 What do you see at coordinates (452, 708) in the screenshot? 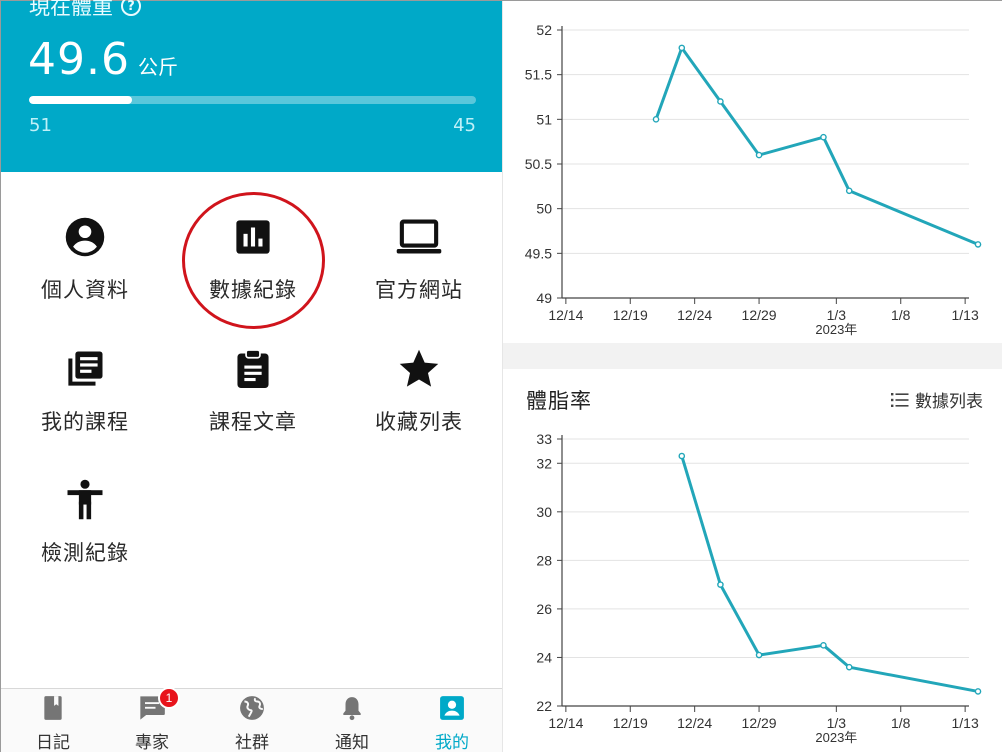
I see `person-box-icon` at bounding box center [452, 708].